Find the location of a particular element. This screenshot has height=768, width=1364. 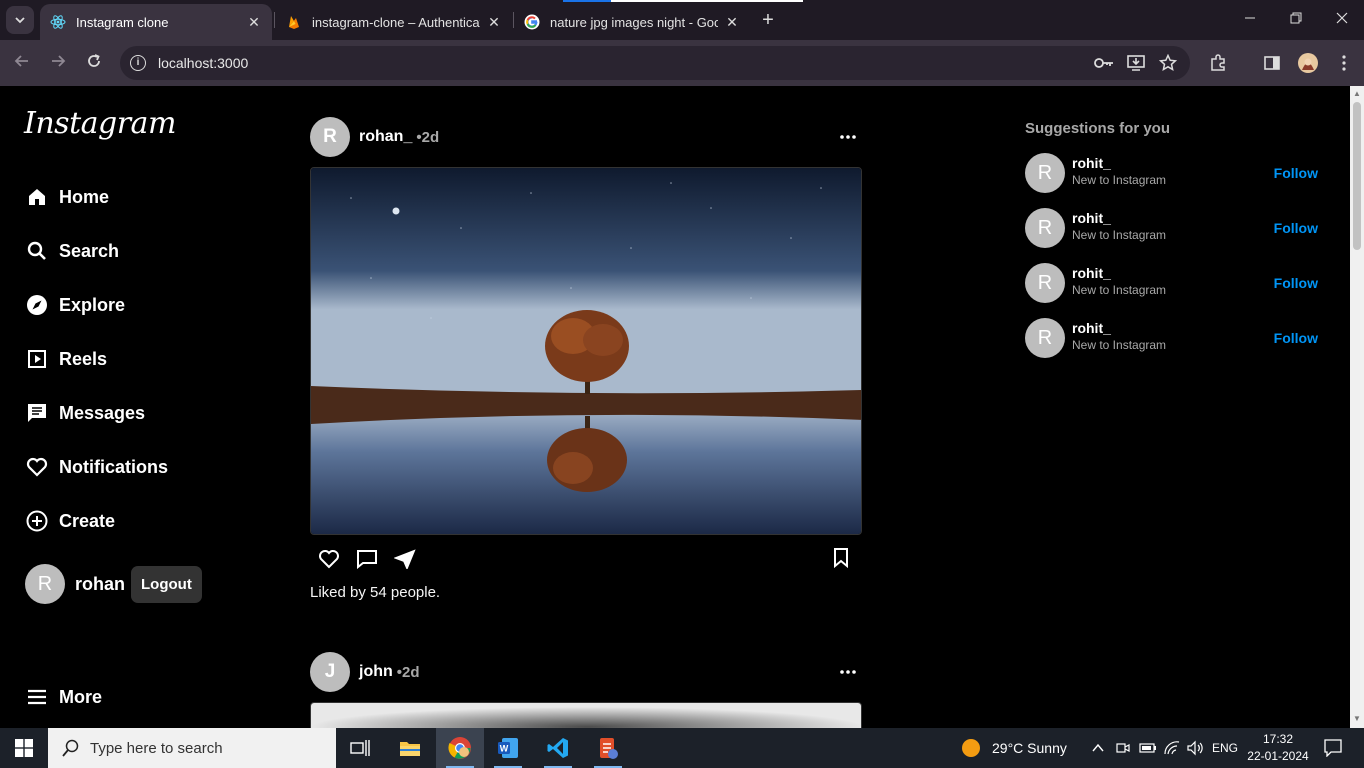

new-tab-button: + is located at coordinates (768, 20).